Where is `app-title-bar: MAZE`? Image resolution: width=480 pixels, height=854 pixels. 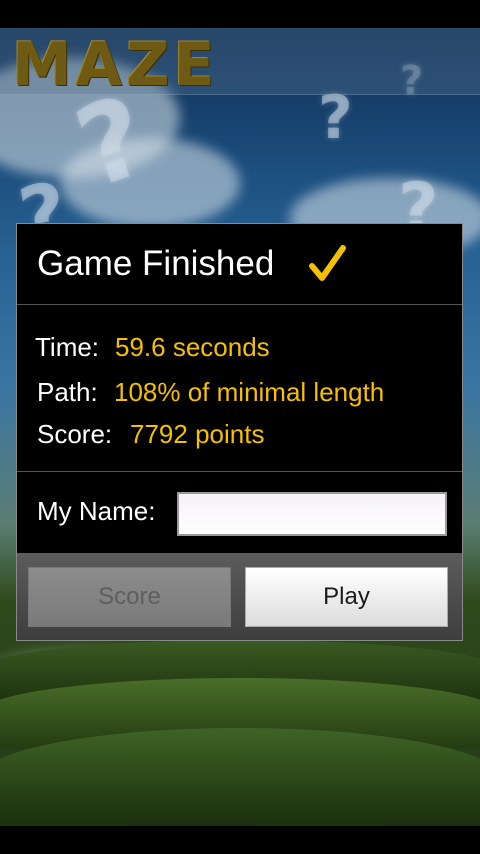 app-title-bar: MAZE is located at coordinates (240, 64).